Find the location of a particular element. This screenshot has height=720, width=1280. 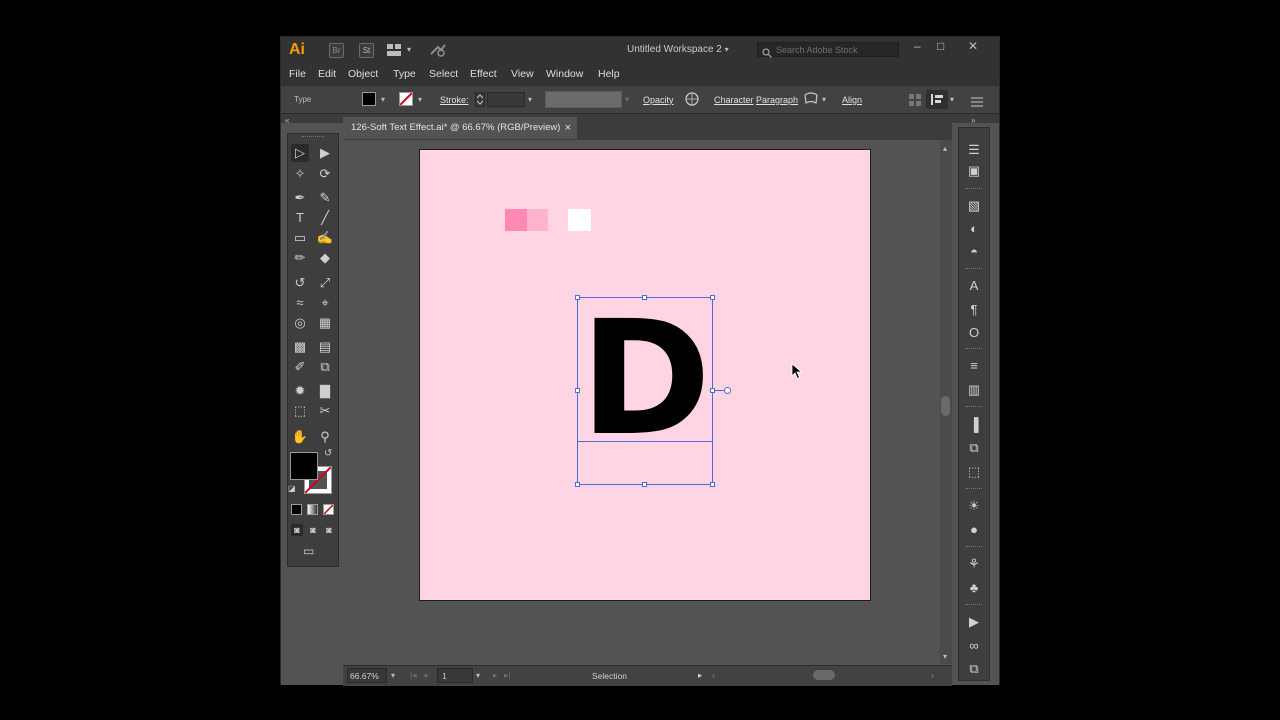

draw-behind-icon: ◙ is located at coordinates (313, 530).